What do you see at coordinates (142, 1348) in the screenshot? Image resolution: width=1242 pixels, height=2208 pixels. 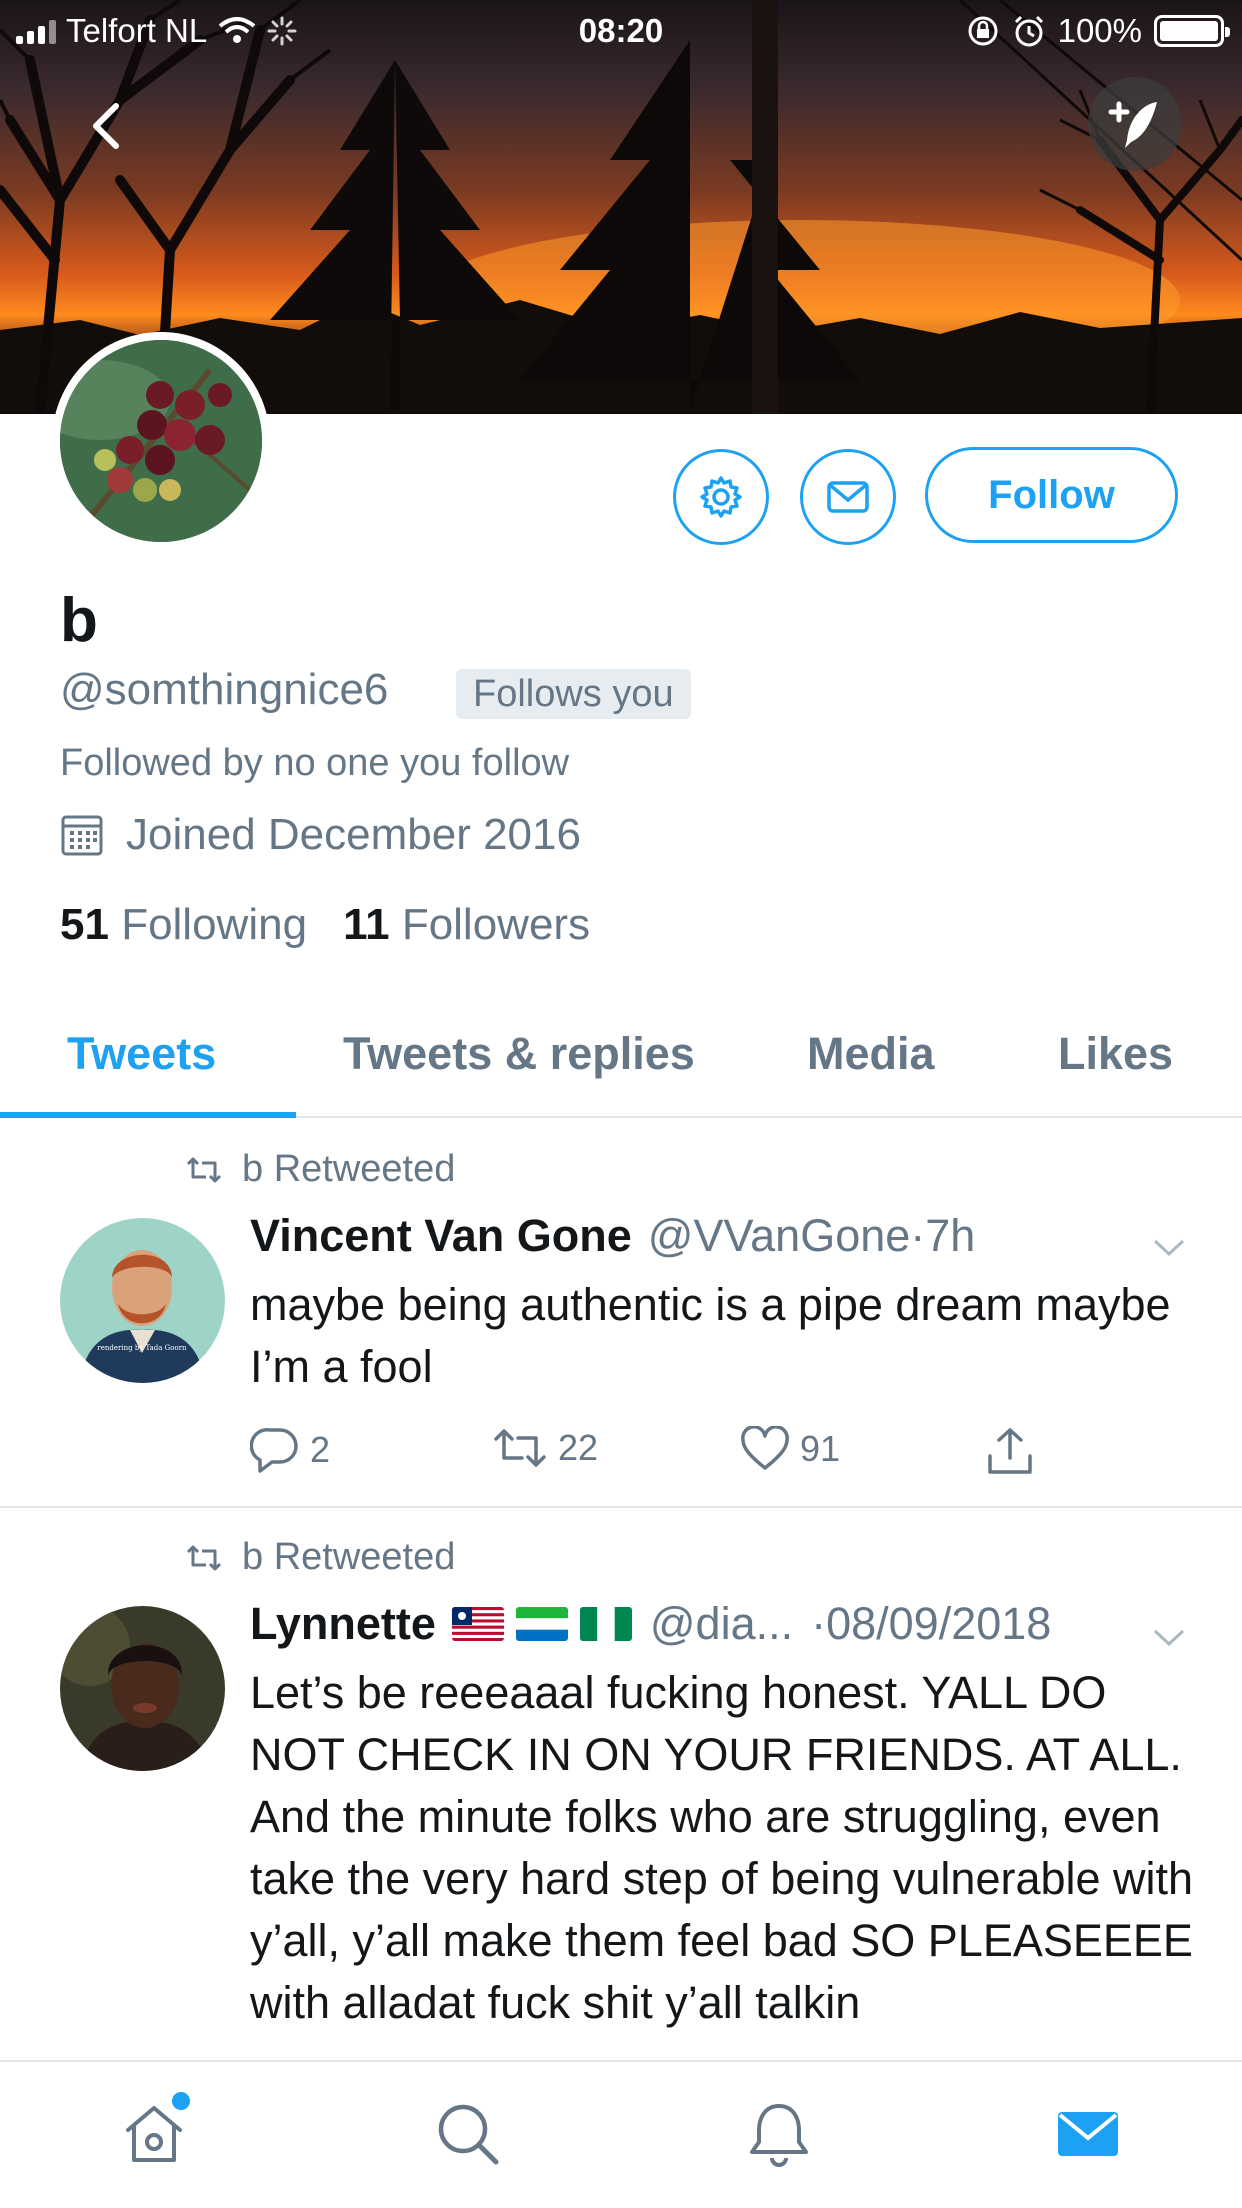 I see `avatar-caption: rendering by Tada Goorn` at bounding box center [142, 1348].